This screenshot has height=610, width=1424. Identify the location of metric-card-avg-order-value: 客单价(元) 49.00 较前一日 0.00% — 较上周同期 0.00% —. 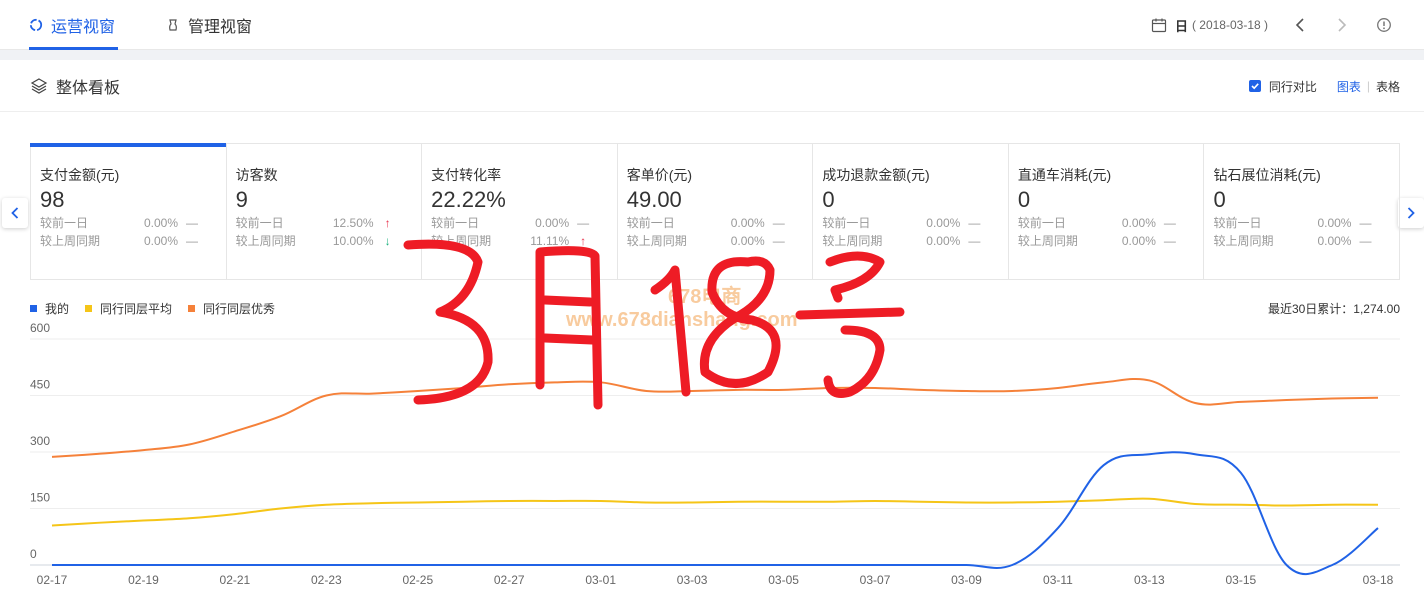
(716, 211).